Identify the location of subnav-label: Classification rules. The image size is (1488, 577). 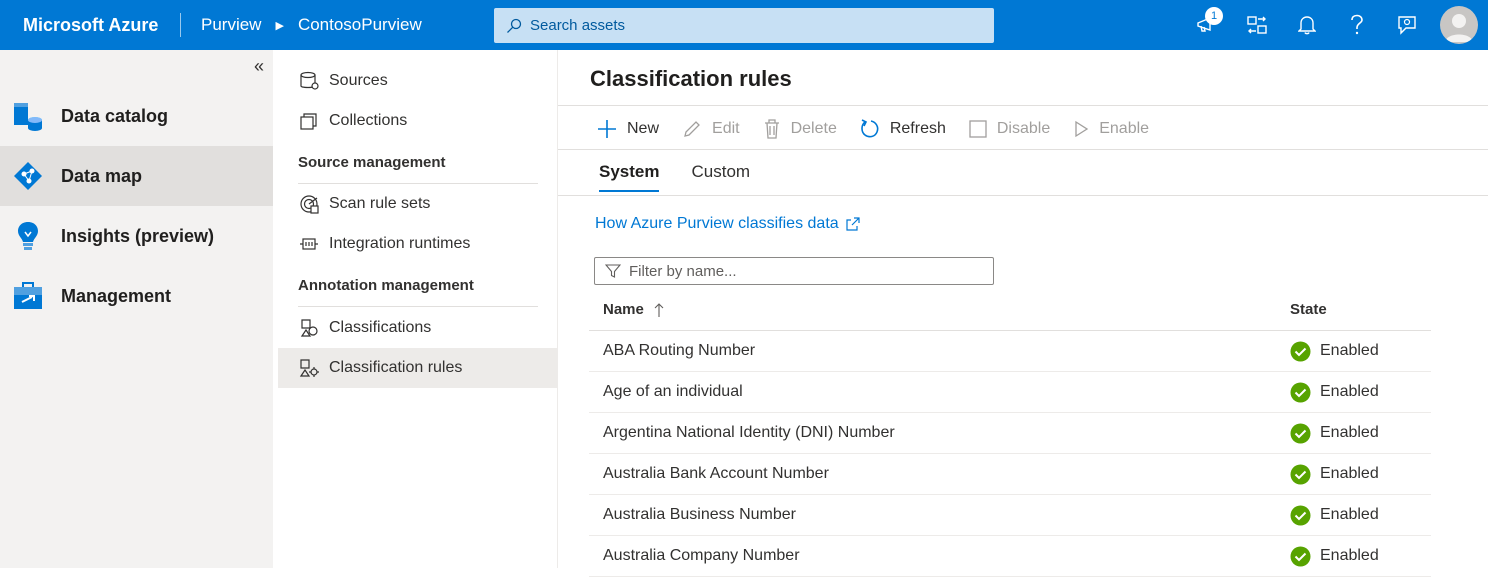
(396, 367).